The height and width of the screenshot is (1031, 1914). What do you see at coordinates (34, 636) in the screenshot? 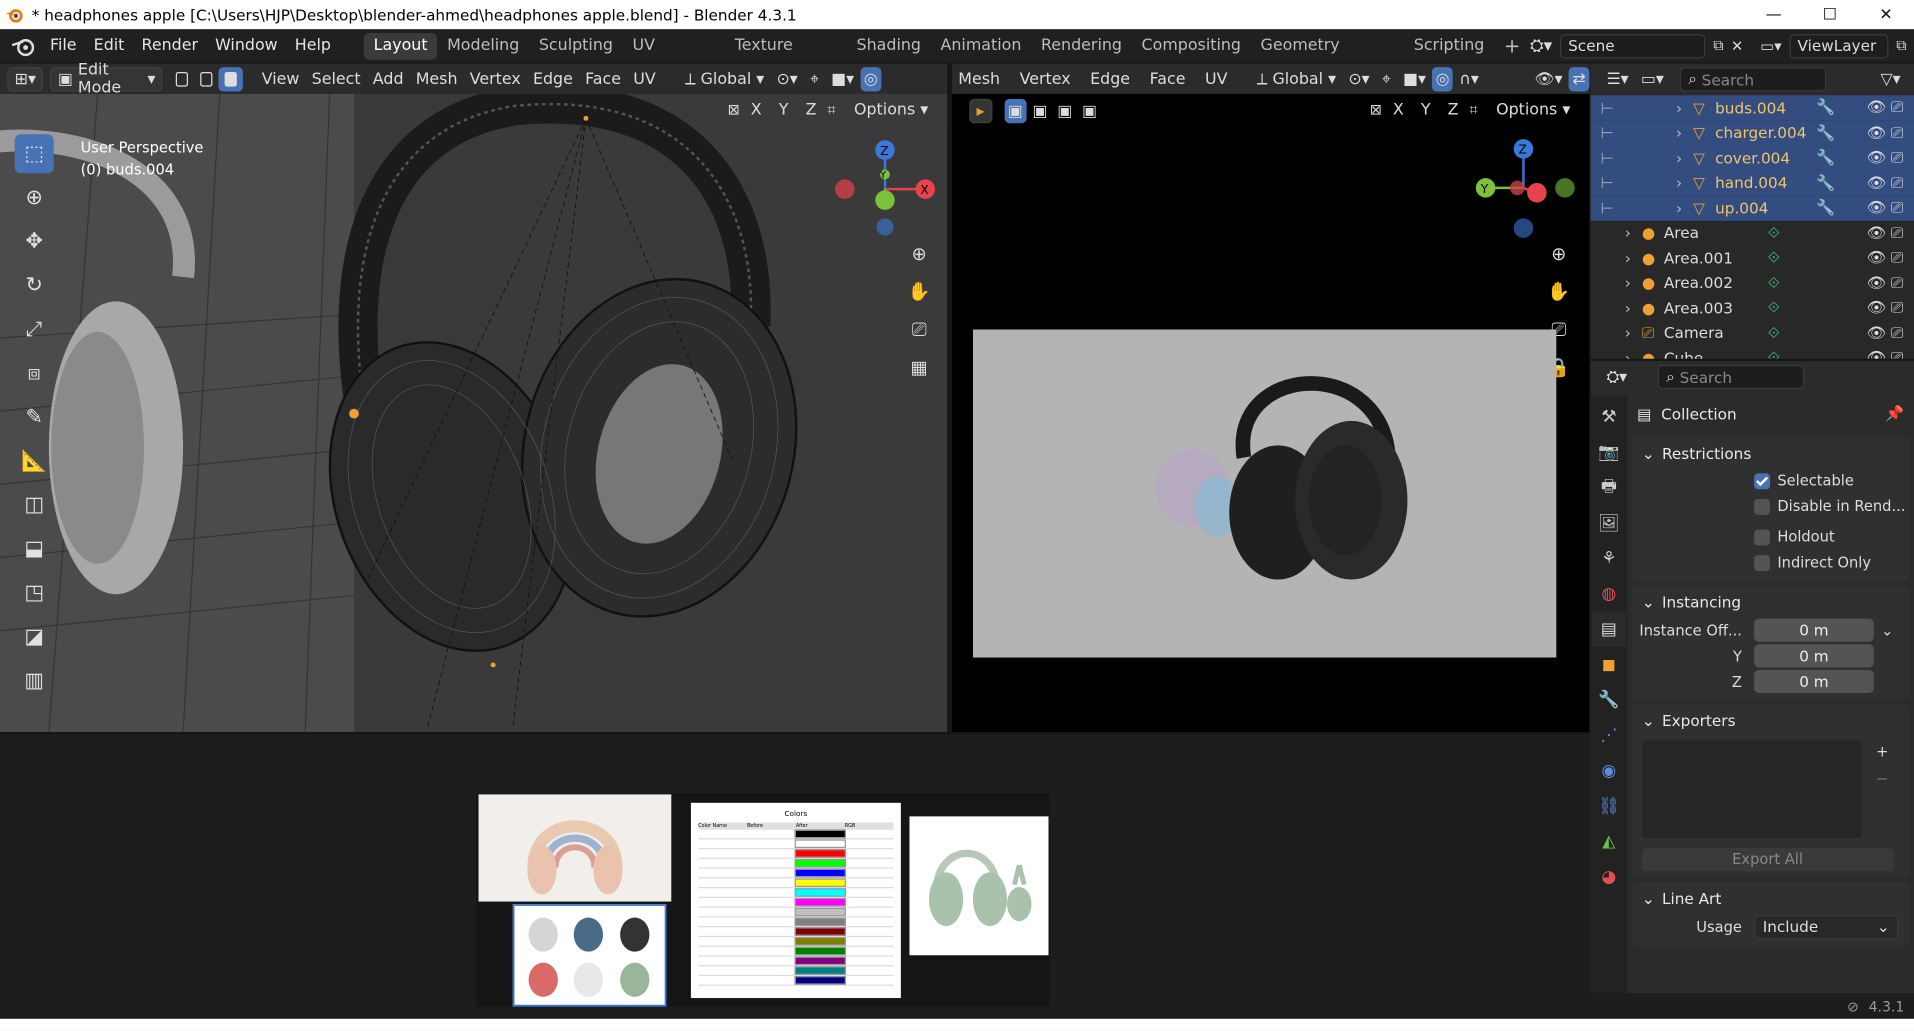
I see `bevel-tool-icon: ◪` at bounding box center [34, 636].